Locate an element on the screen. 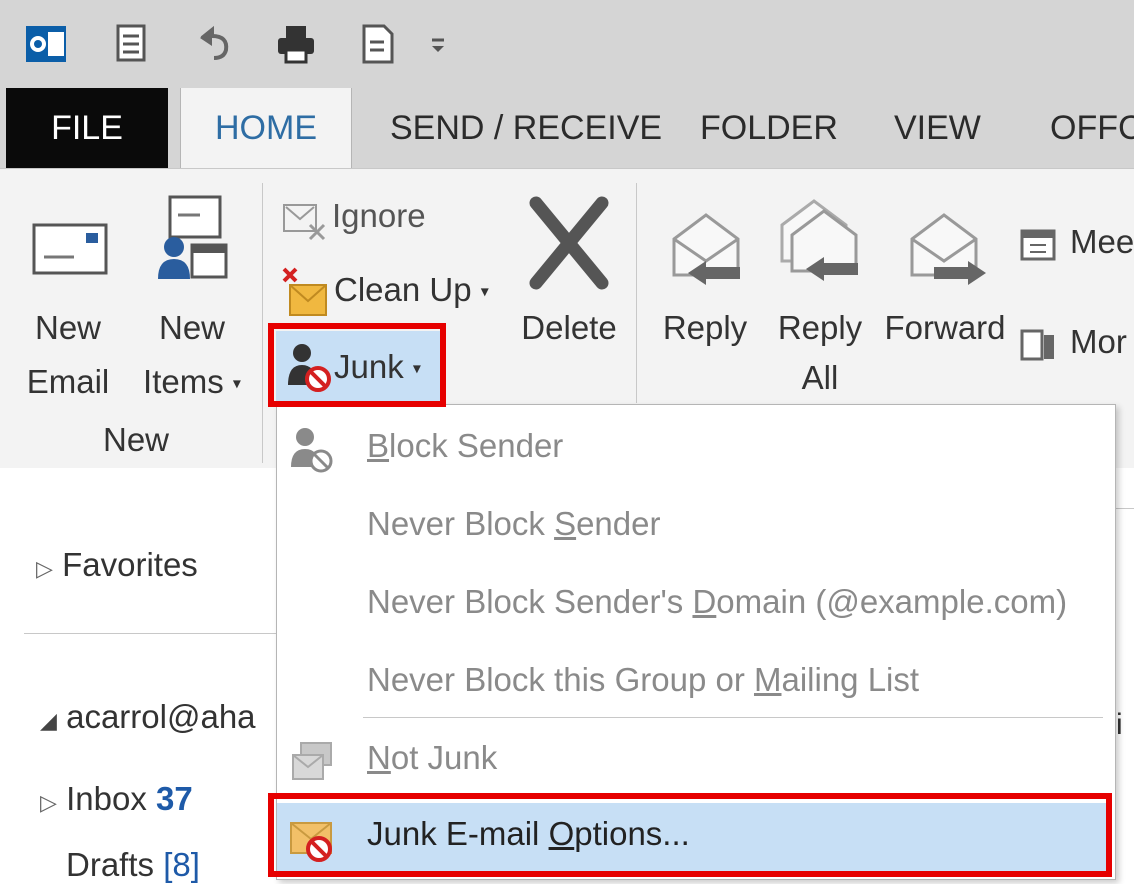 The width and height of the screenshot is (1134, 884). menu-item-never-block-group: Never Block this Group or Mailing List is located at coordinates (696, 684).